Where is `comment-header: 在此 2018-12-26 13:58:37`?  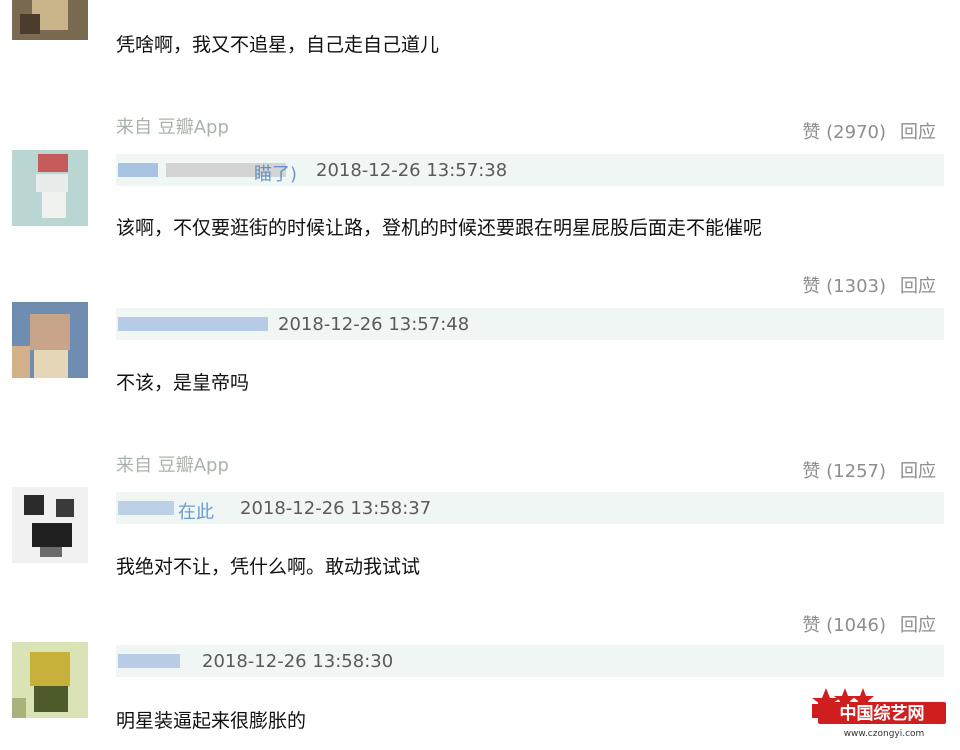 comment-header: 在此 2018-12-26 13:58:37 is located at coordinates (530, 508).